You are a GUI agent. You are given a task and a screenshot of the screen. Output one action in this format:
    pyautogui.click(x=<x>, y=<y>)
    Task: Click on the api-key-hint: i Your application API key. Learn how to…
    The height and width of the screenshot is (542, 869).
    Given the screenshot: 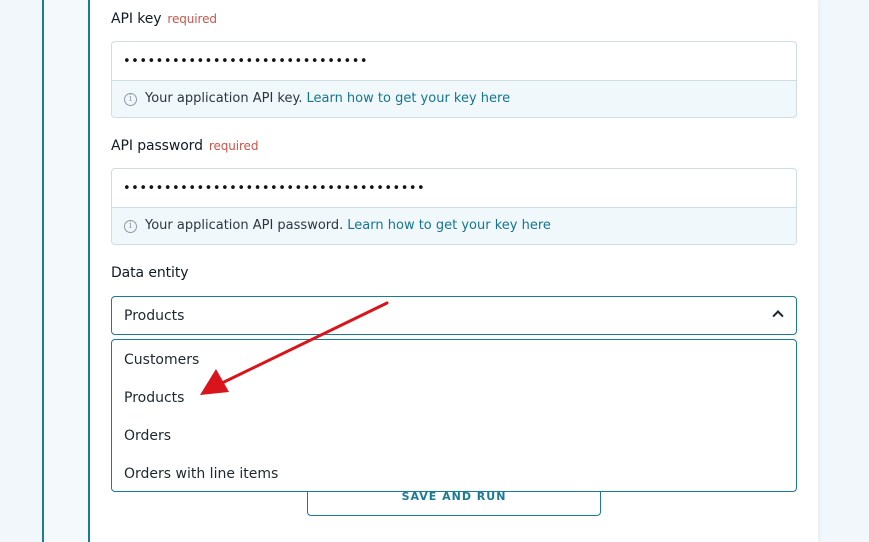 What is the action you would take?
    pyautogui.click(x=454, y=99)
    